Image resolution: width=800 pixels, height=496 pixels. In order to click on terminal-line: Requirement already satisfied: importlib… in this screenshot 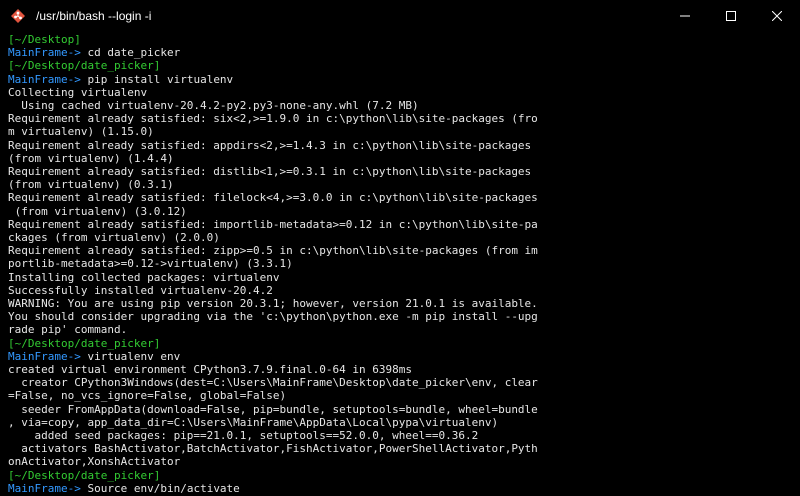, I will do `click(273, 224)`.